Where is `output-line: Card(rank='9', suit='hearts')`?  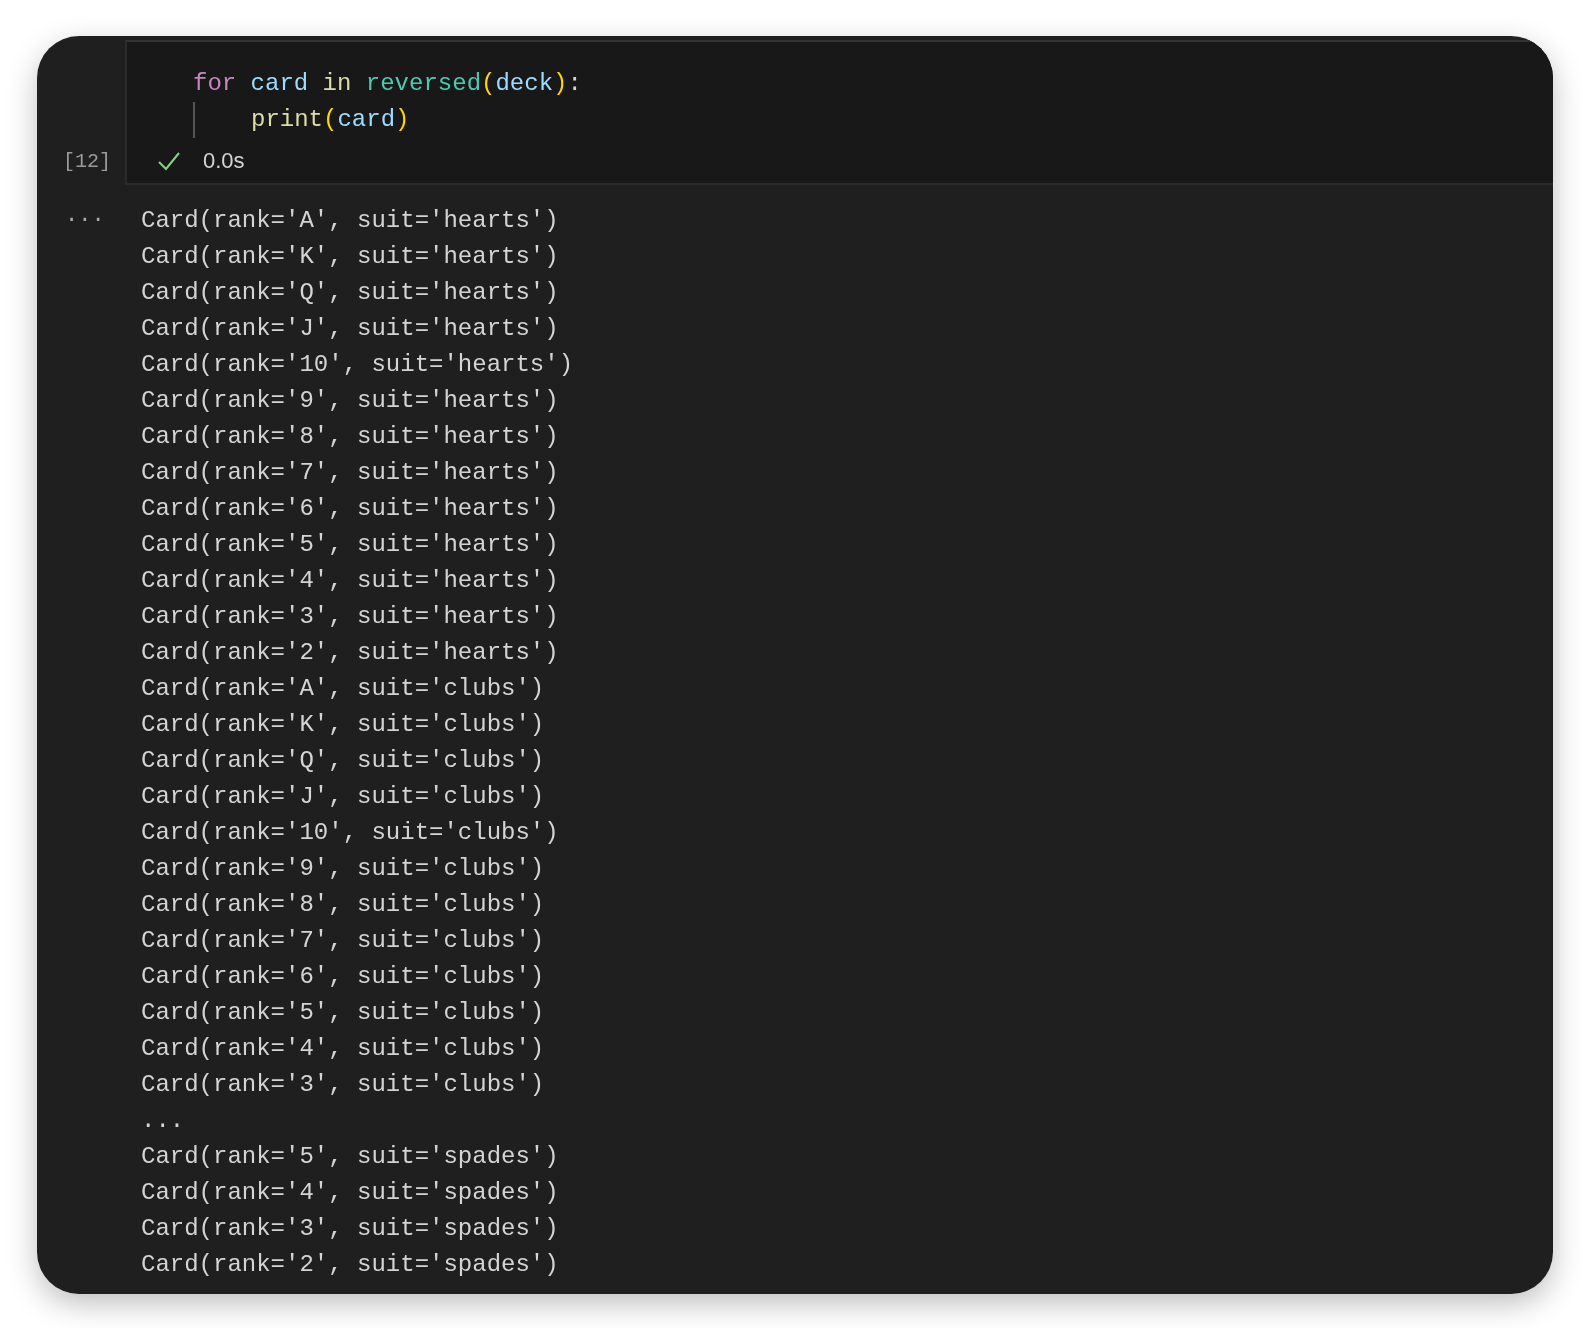 output-line: Card(rank='9', suit='hearts') is located at coordinates (350, 401).